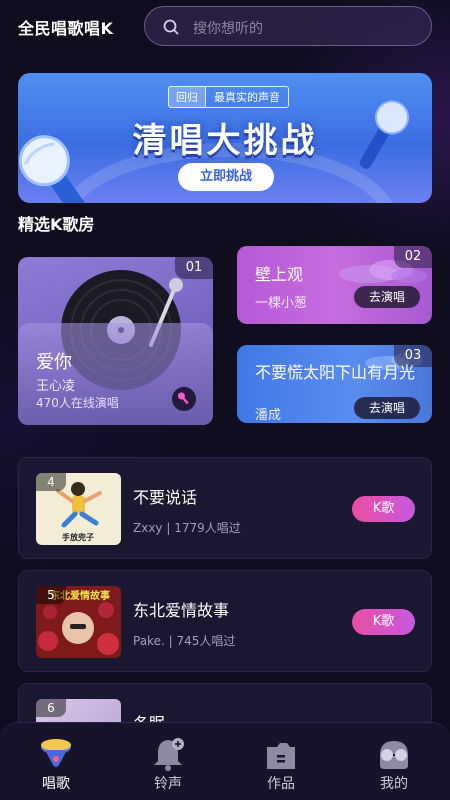  What do you see at coordinates (279, 274) in the screenshot?
I see `room-song-title: 壁上观` at bounding box center [279, 274].